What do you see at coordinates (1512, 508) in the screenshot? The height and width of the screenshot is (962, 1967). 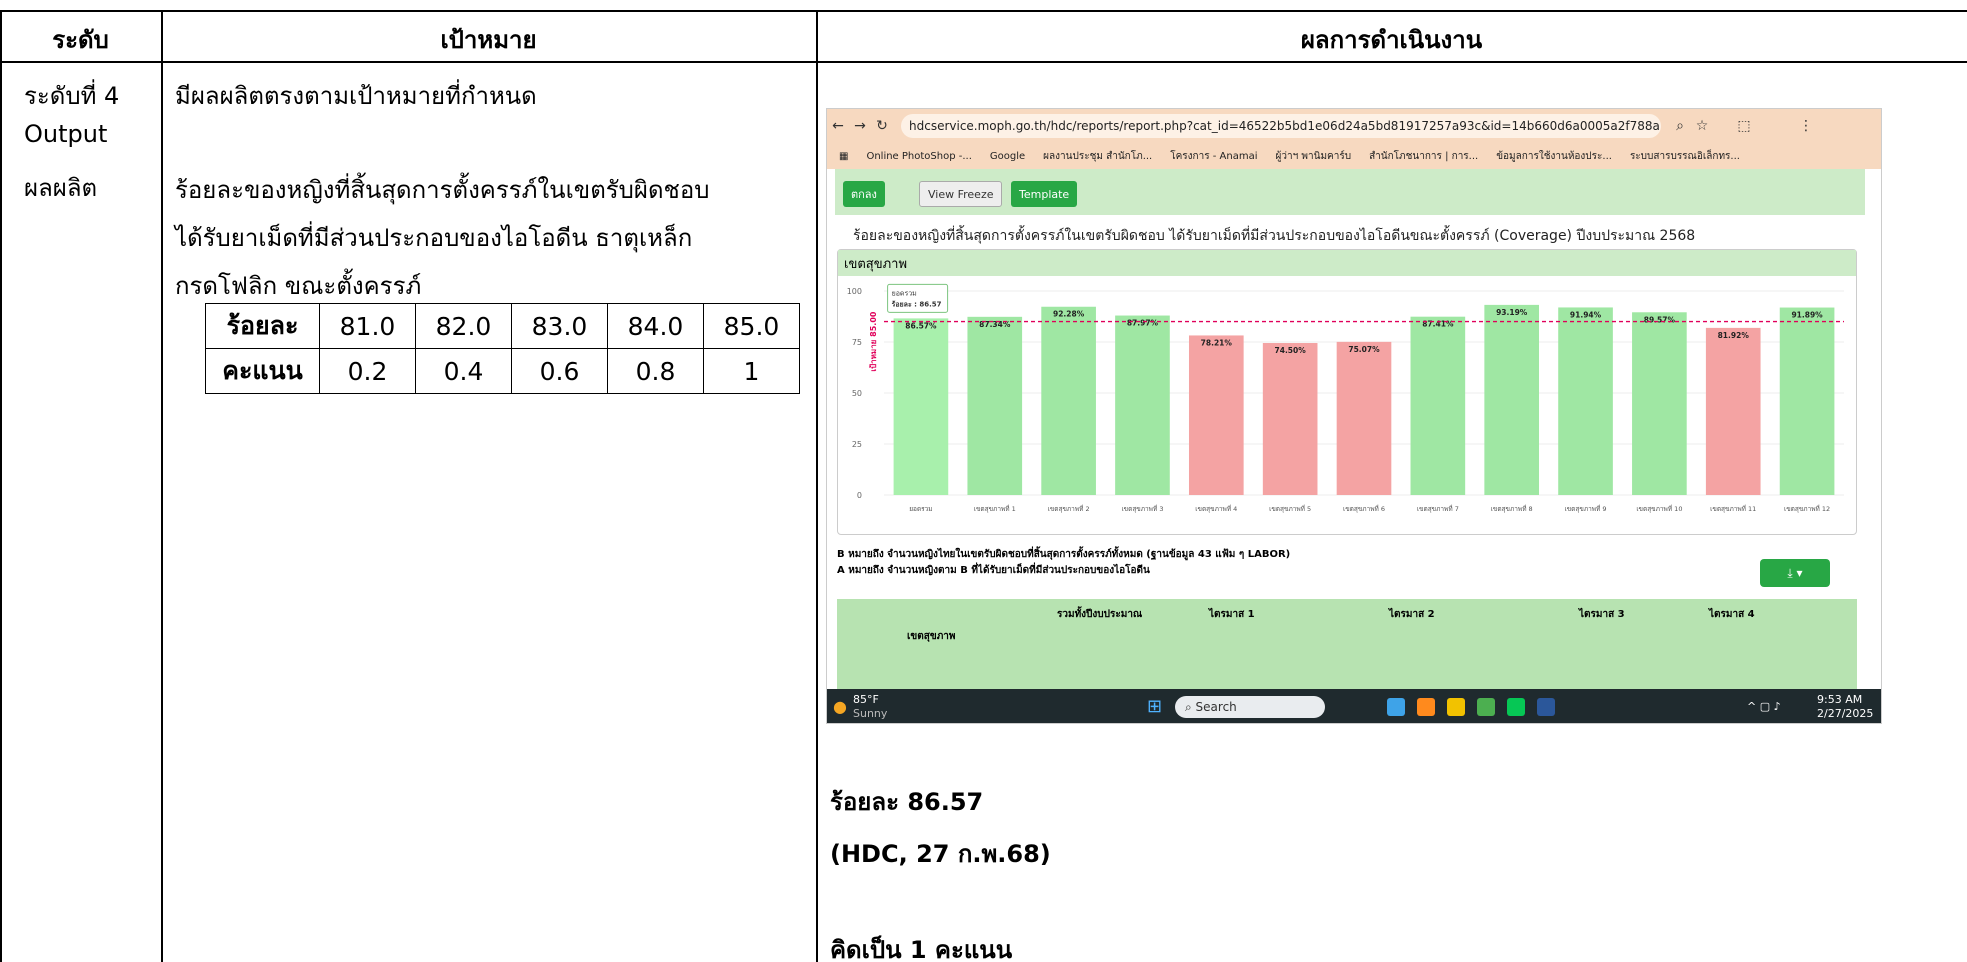 I see `x-tick-label: เขตสุขภาพที่ 8` at bounding box center [1512, 508].